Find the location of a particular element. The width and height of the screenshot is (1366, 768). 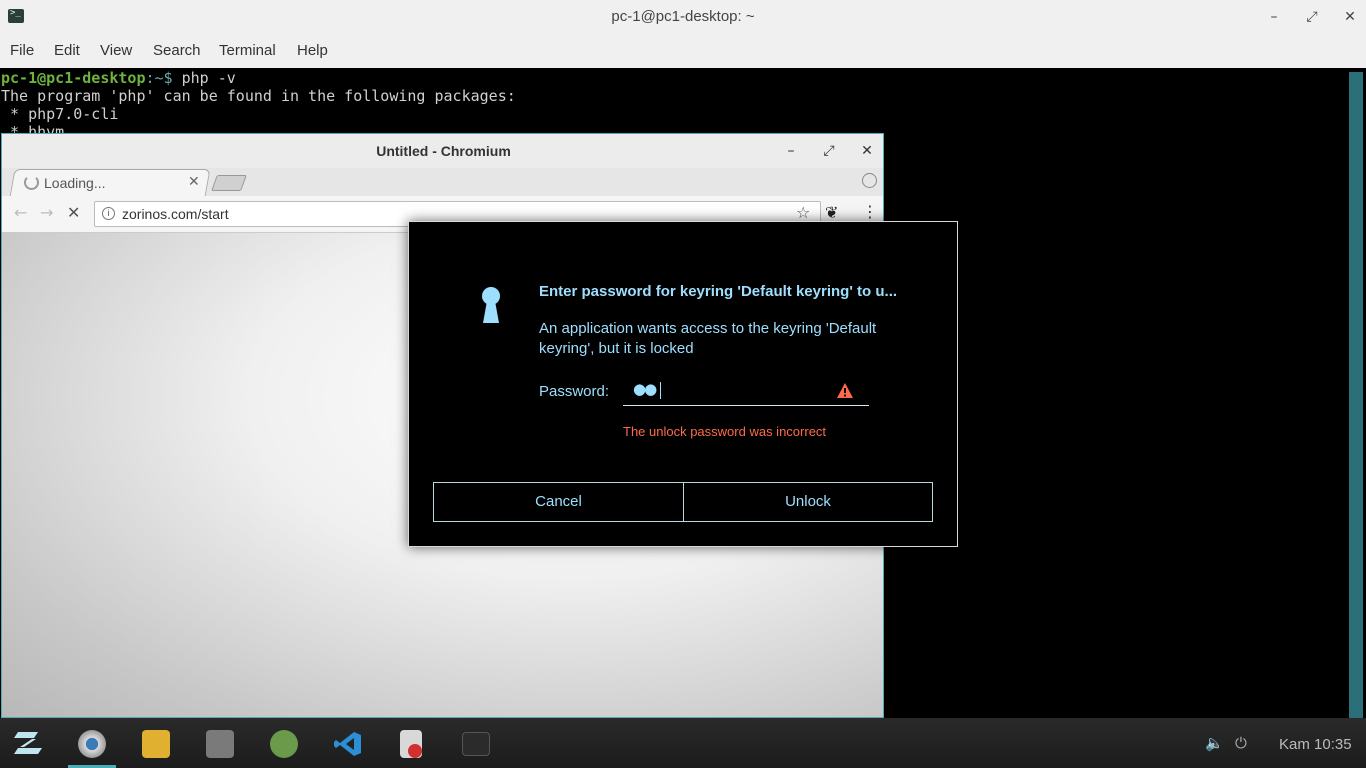

keyhole-icon is located at coordinates (491, 305).